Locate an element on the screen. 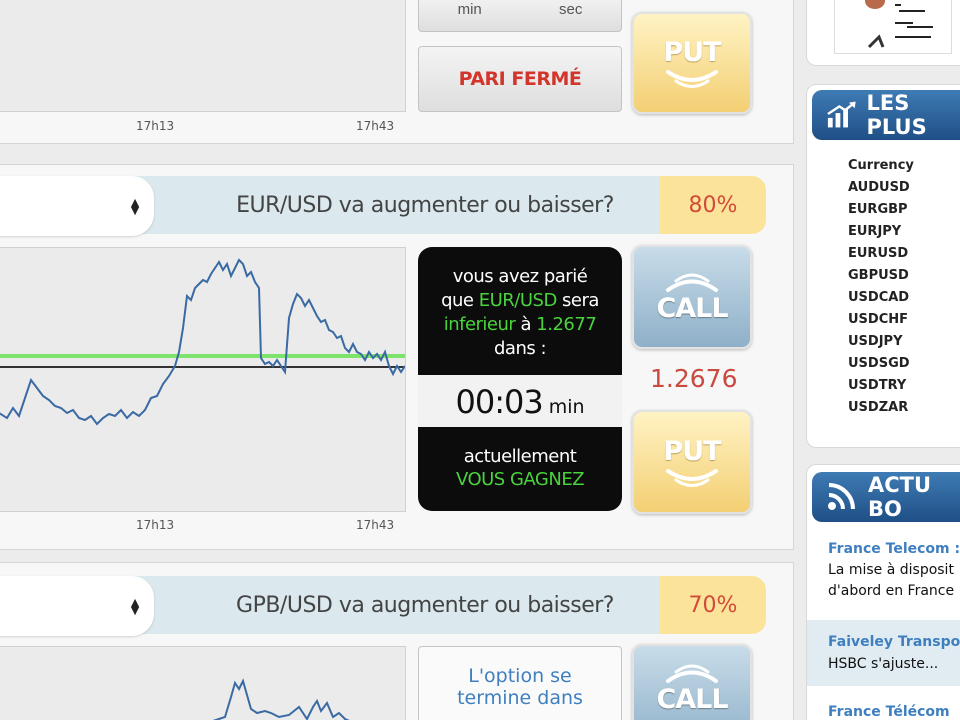  bet-closed-text: PARI FERMÉ is located at coordinates (520, 79).